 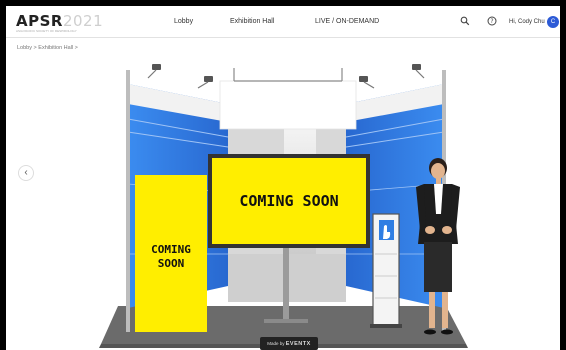 I want to click on breadcrumb: Lobby > Exhibition Hall >, so click(x=47, y=48).